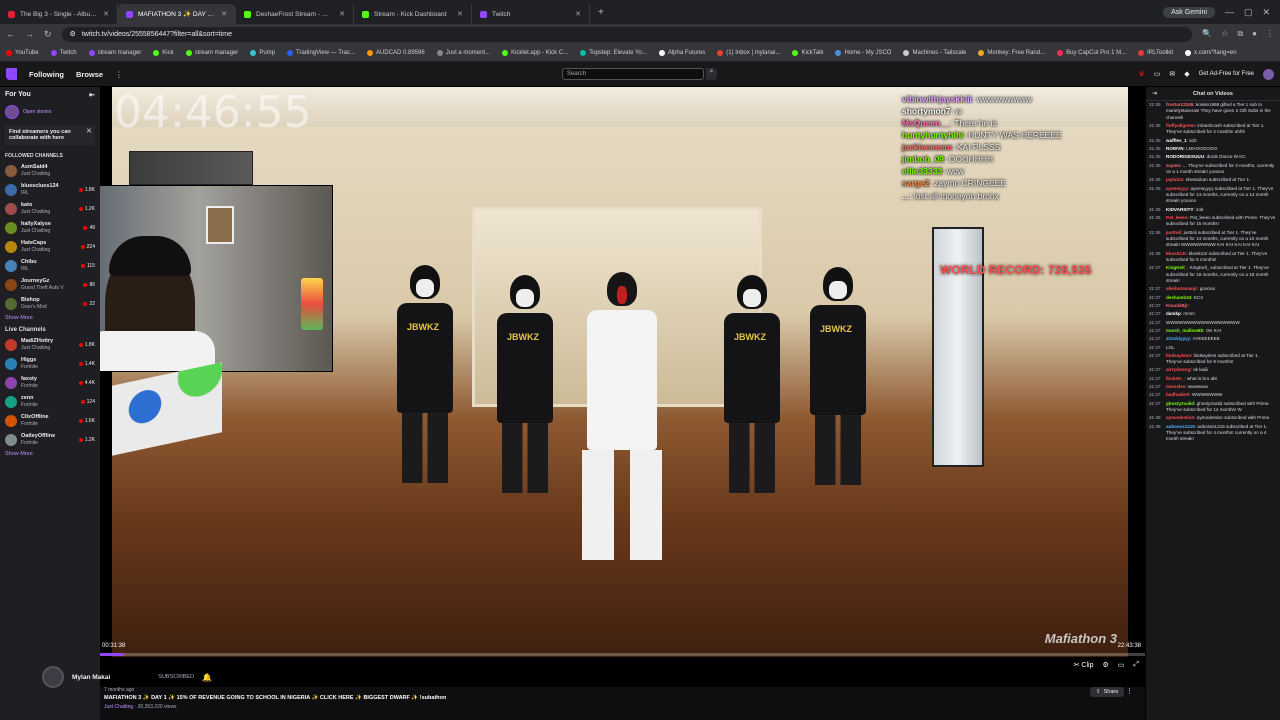 The width and height of the screenshot is (1280, 720). Describe the element at coordinates (1176, 253) in the screenshot. I see `chat-username: kbosk13r` at that location.